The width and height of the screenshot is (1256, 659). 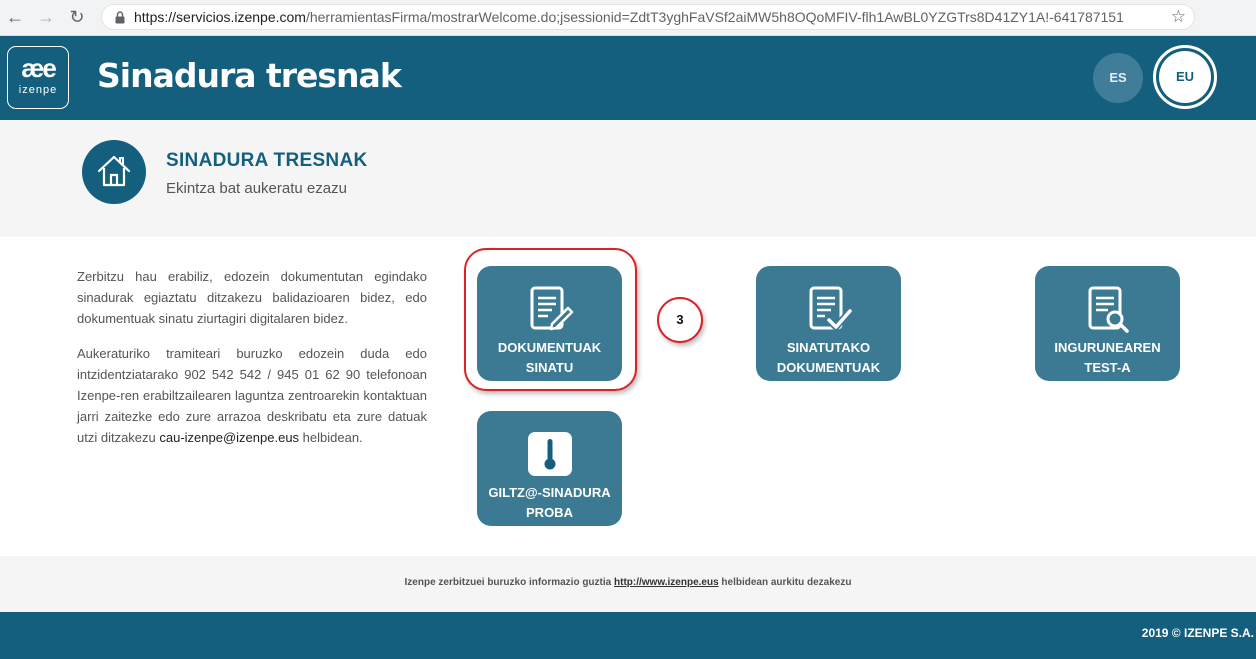 I want to click on document-check-icon, so click(x=831, y=308).